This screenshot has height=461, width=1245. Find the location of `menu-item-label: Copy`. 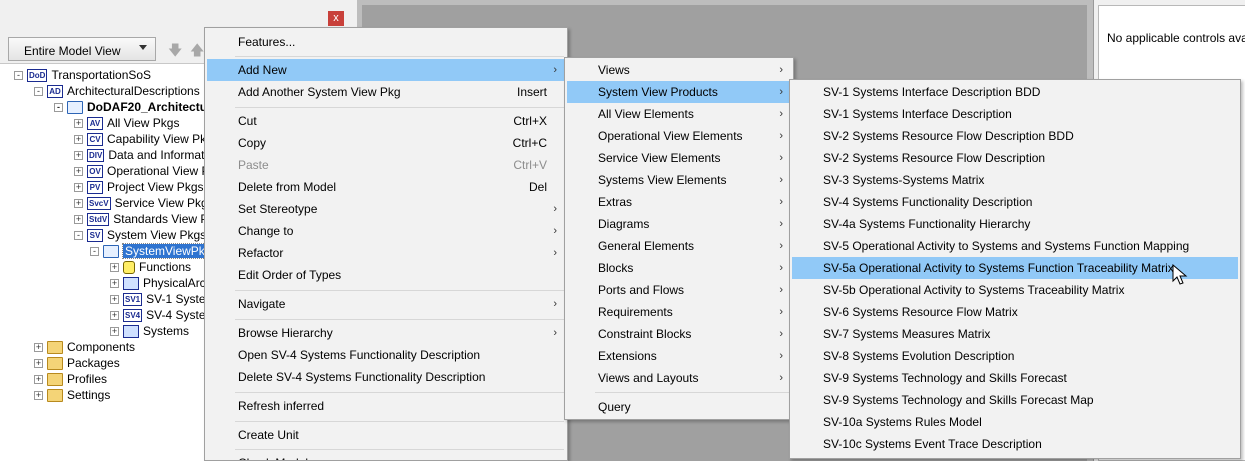

menu-item-label: Copy is located at coordinates (252, 143).